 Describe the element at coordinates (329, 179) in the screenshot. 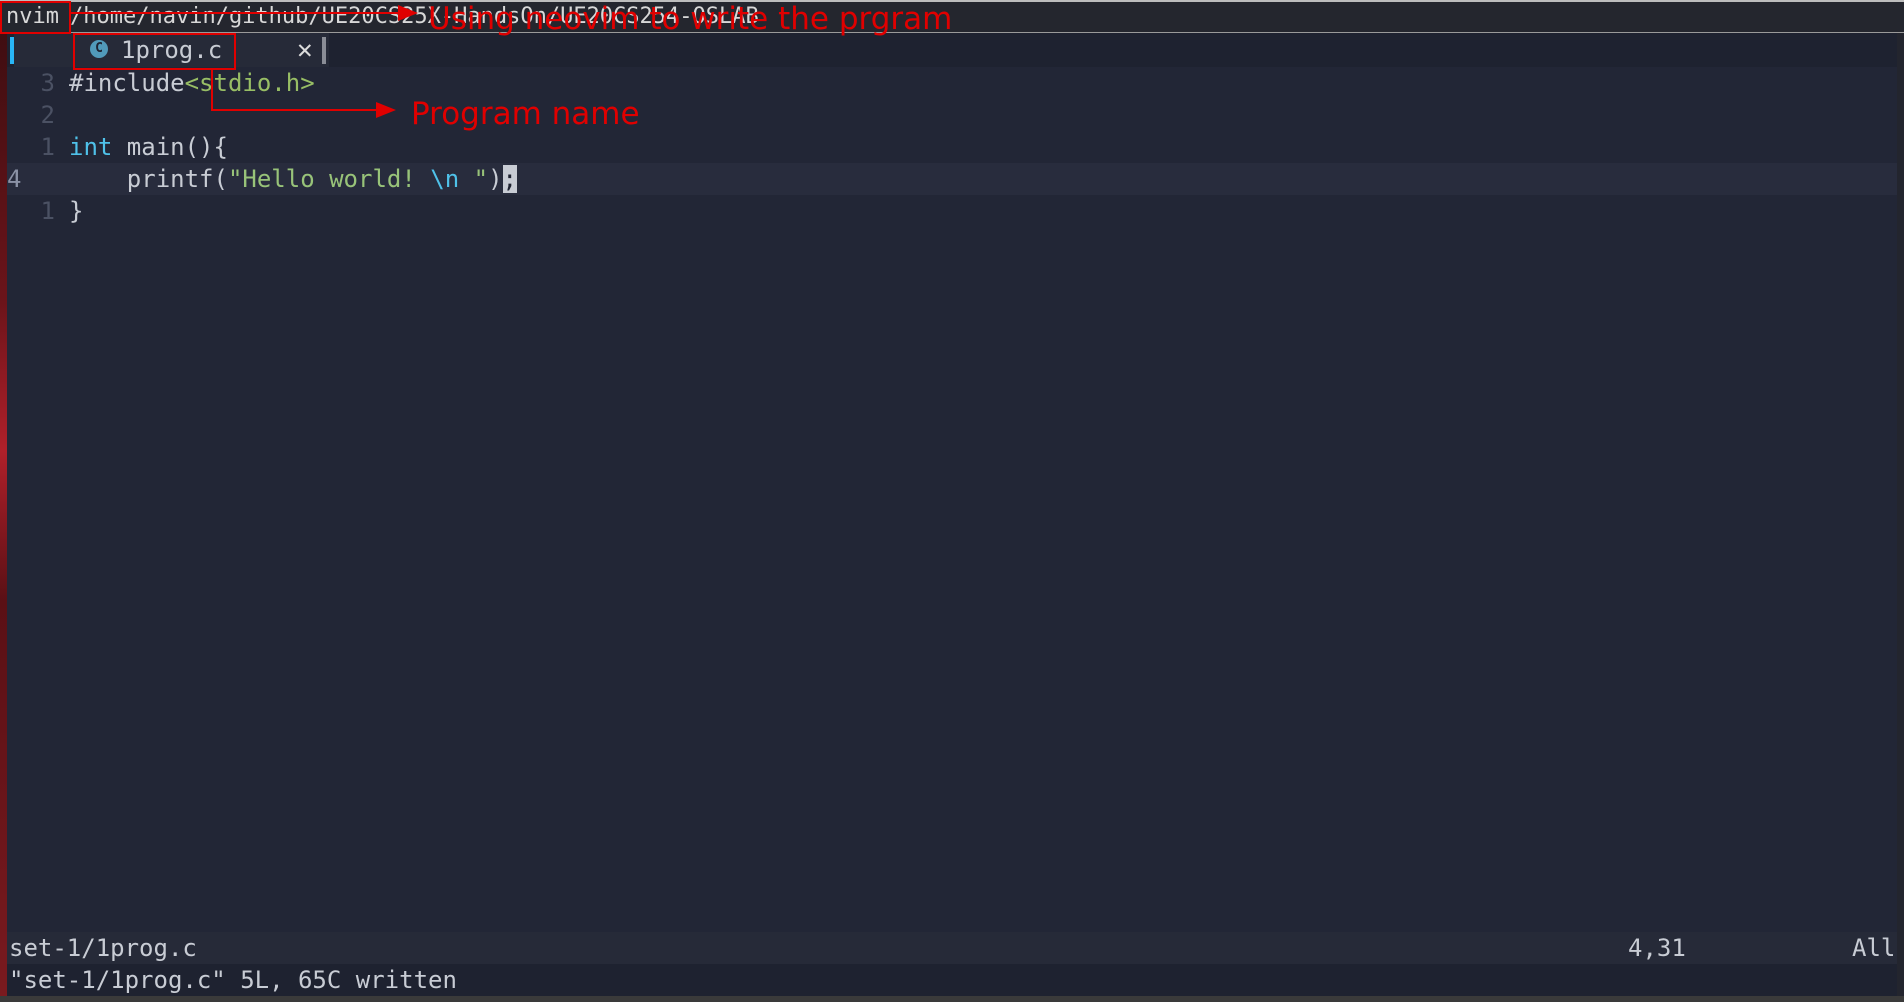

I see `code-token: "Hello world!` at that location.